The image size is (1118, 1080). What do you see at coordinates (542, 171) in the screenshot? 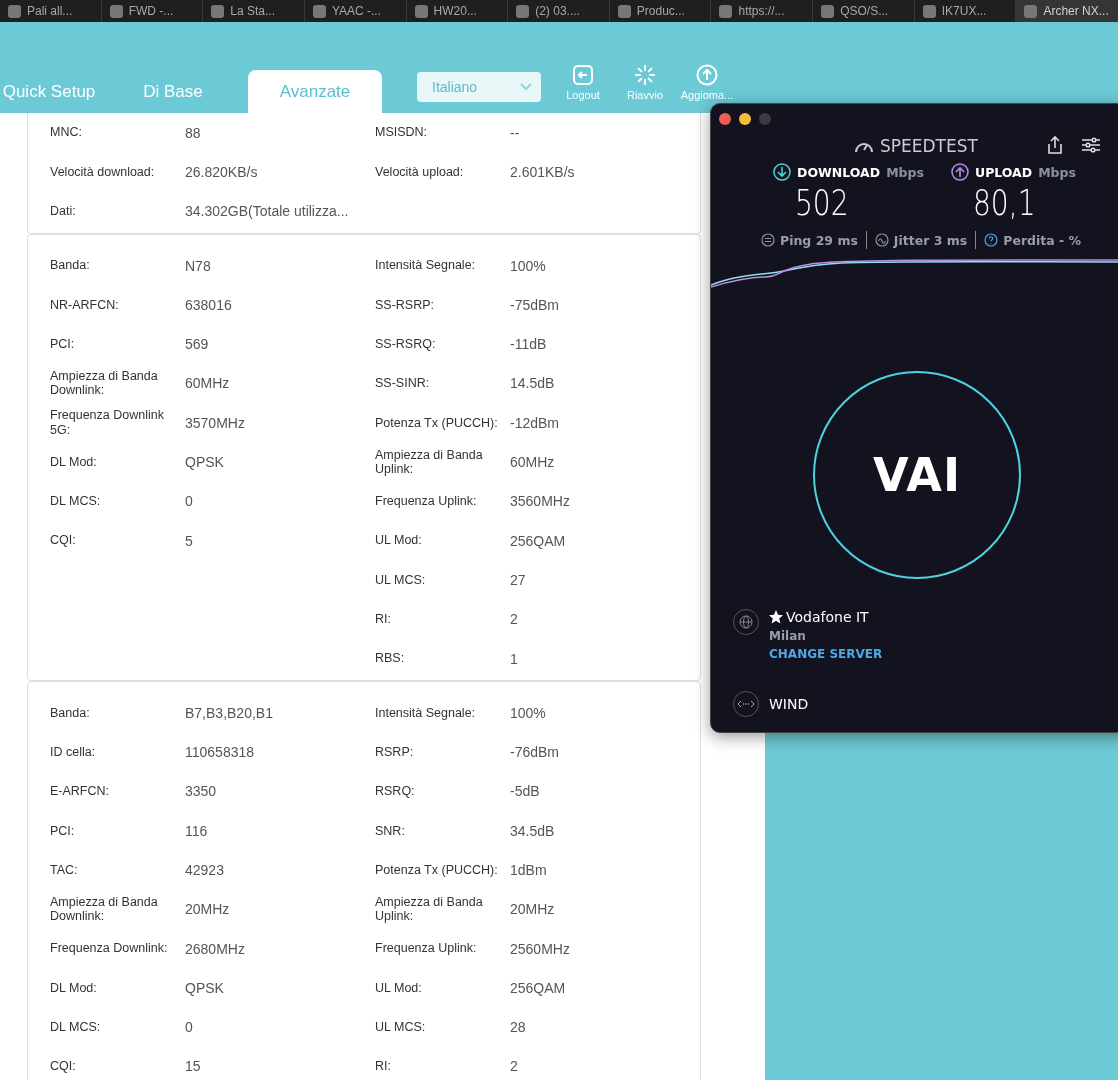
I see `field-value: 2.601KB/s` at bounding box center [542, 171].